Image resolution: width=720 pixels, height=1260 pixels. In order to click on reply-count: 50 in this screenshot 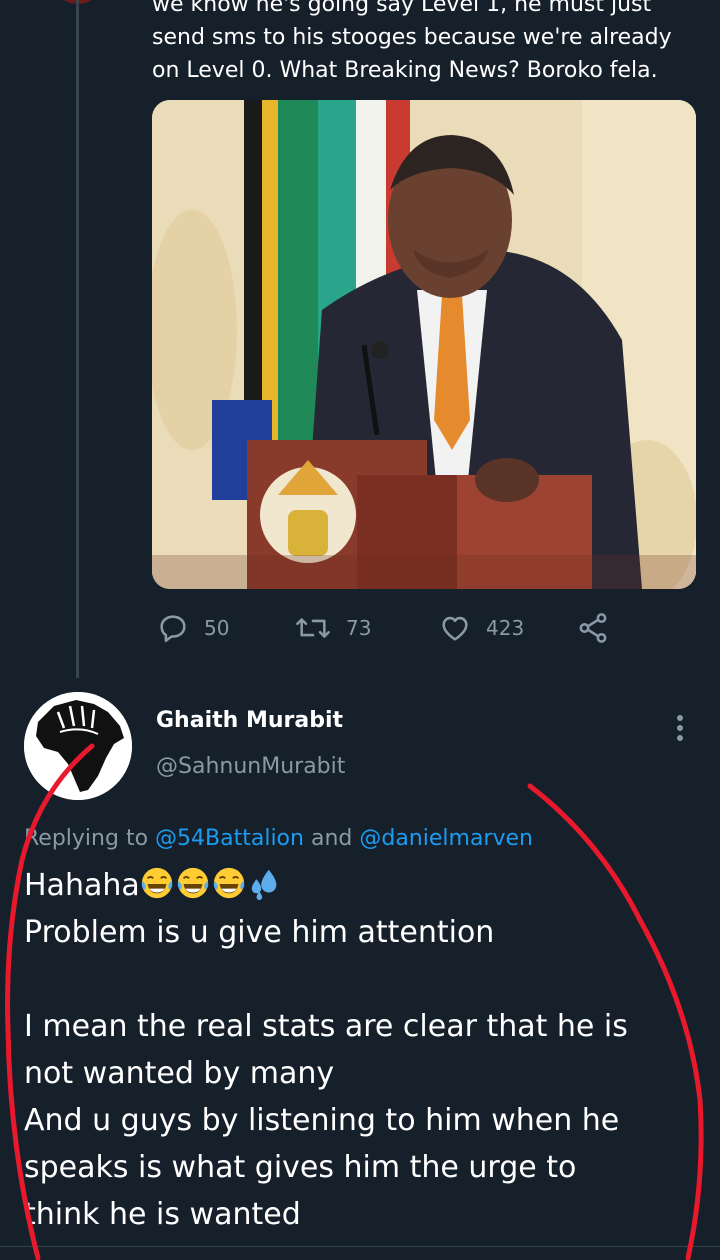, I will do `click(217, 628)`.